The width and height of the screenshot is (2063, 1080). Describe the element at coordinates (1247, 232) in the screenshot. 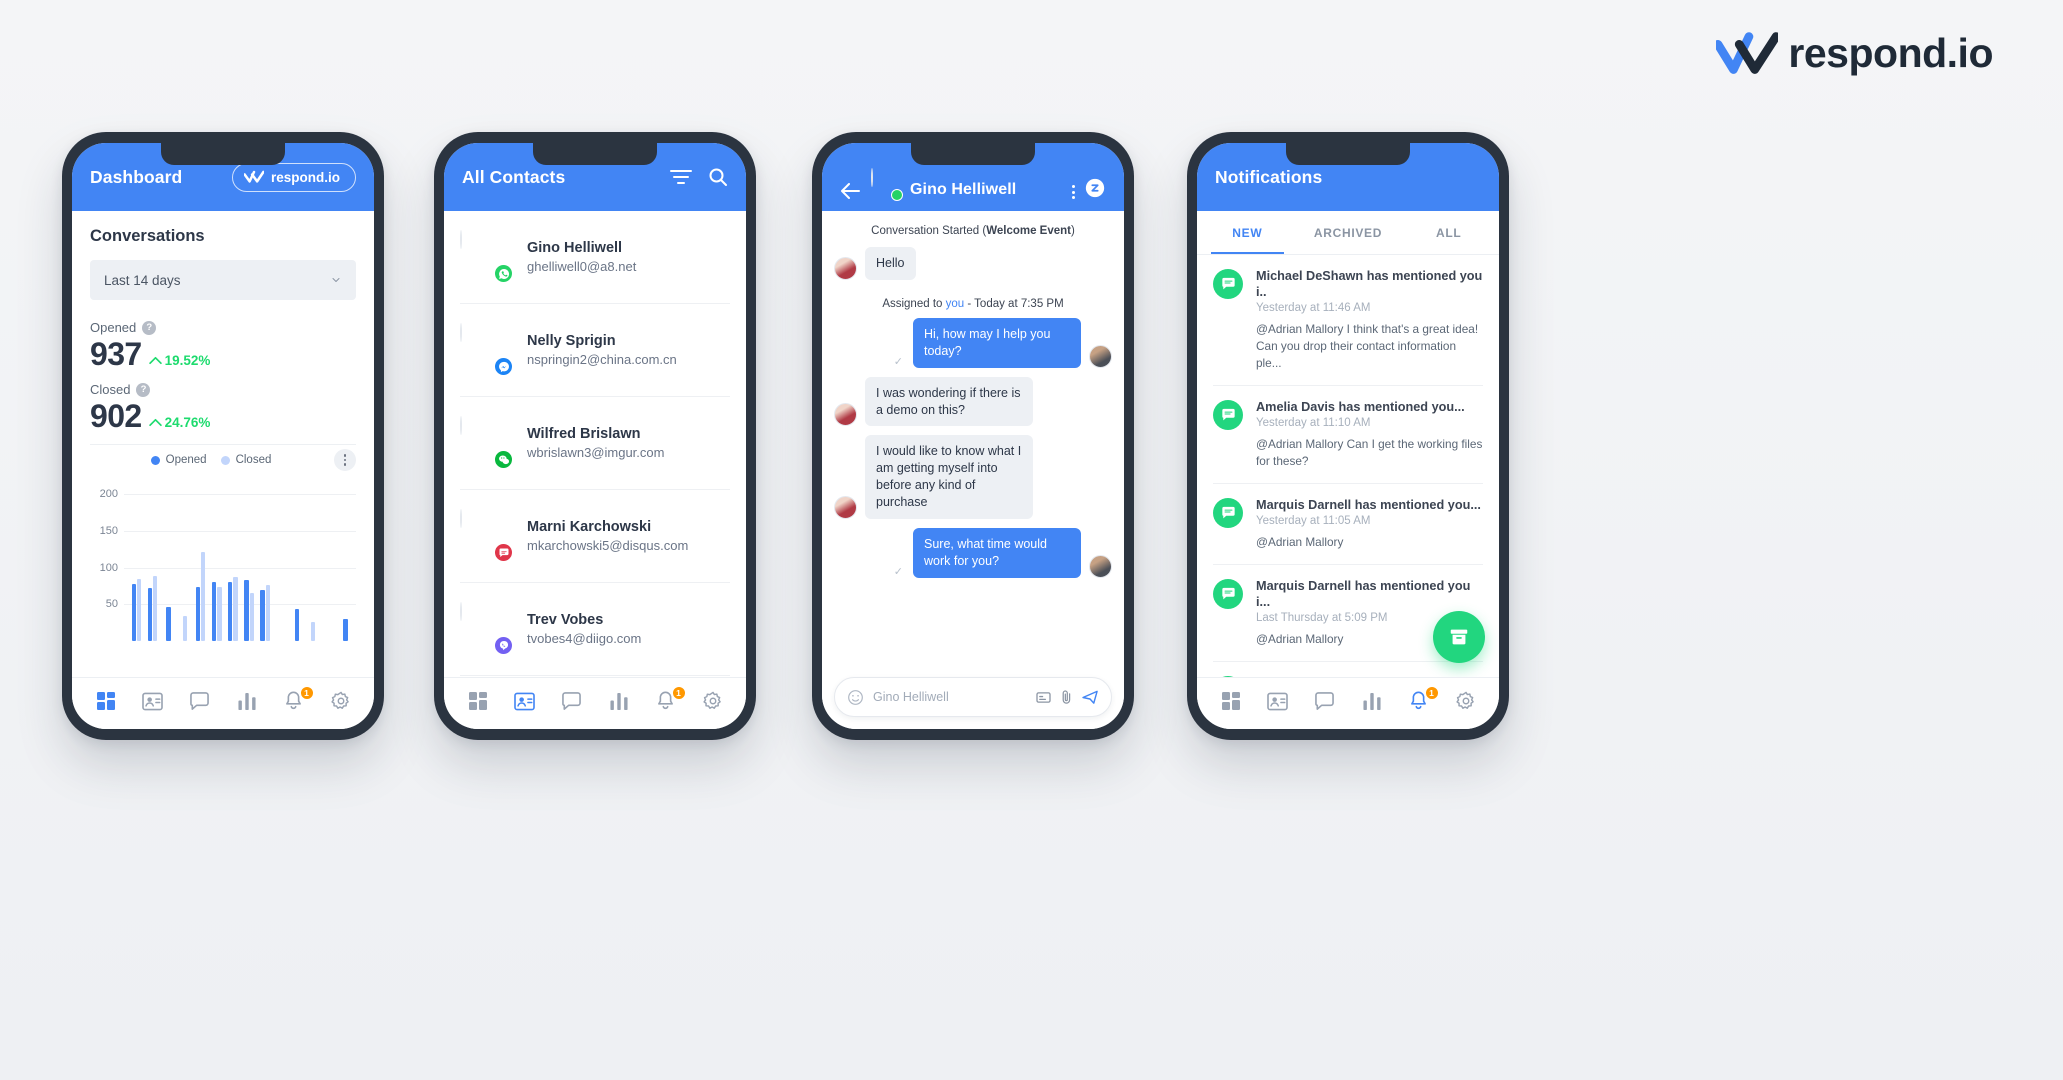

I see `tab-new: NEW` at that location.